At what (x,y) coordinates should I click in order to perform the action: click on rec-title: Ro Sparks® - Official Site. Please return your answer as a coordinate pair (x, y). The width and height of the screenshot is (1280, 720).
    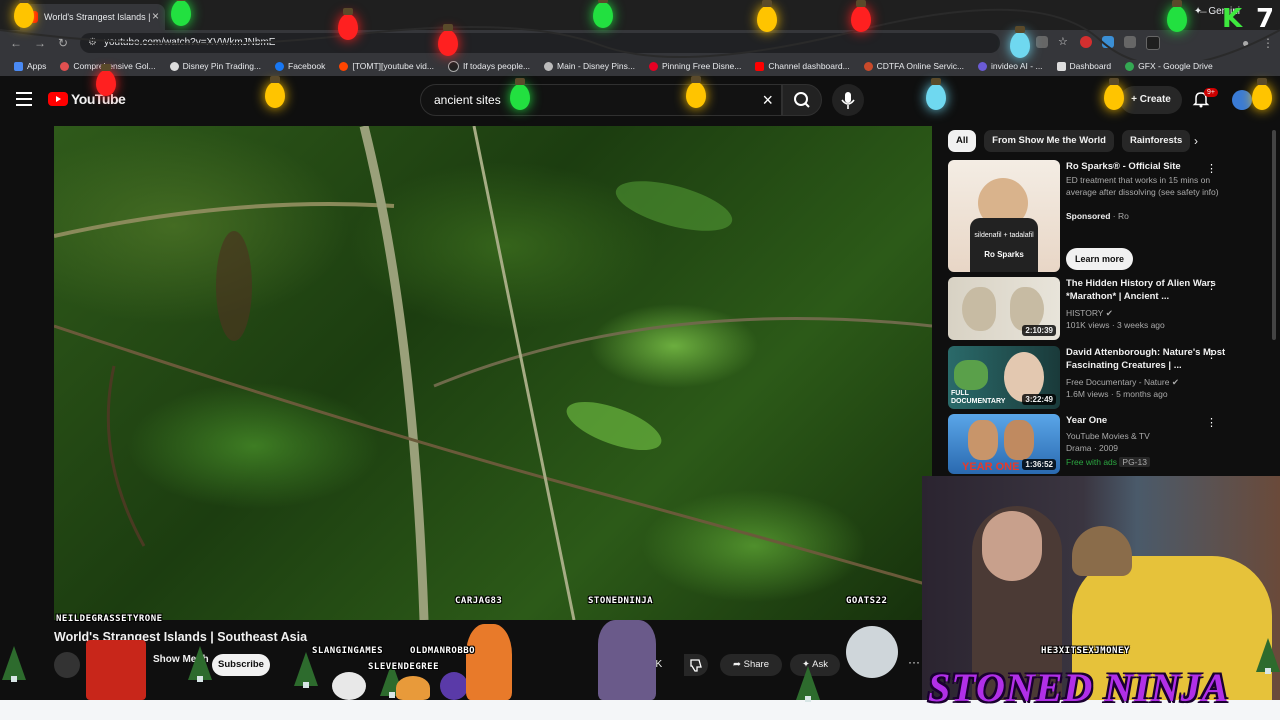
    Looking at the image, I should click on (1146, 166).